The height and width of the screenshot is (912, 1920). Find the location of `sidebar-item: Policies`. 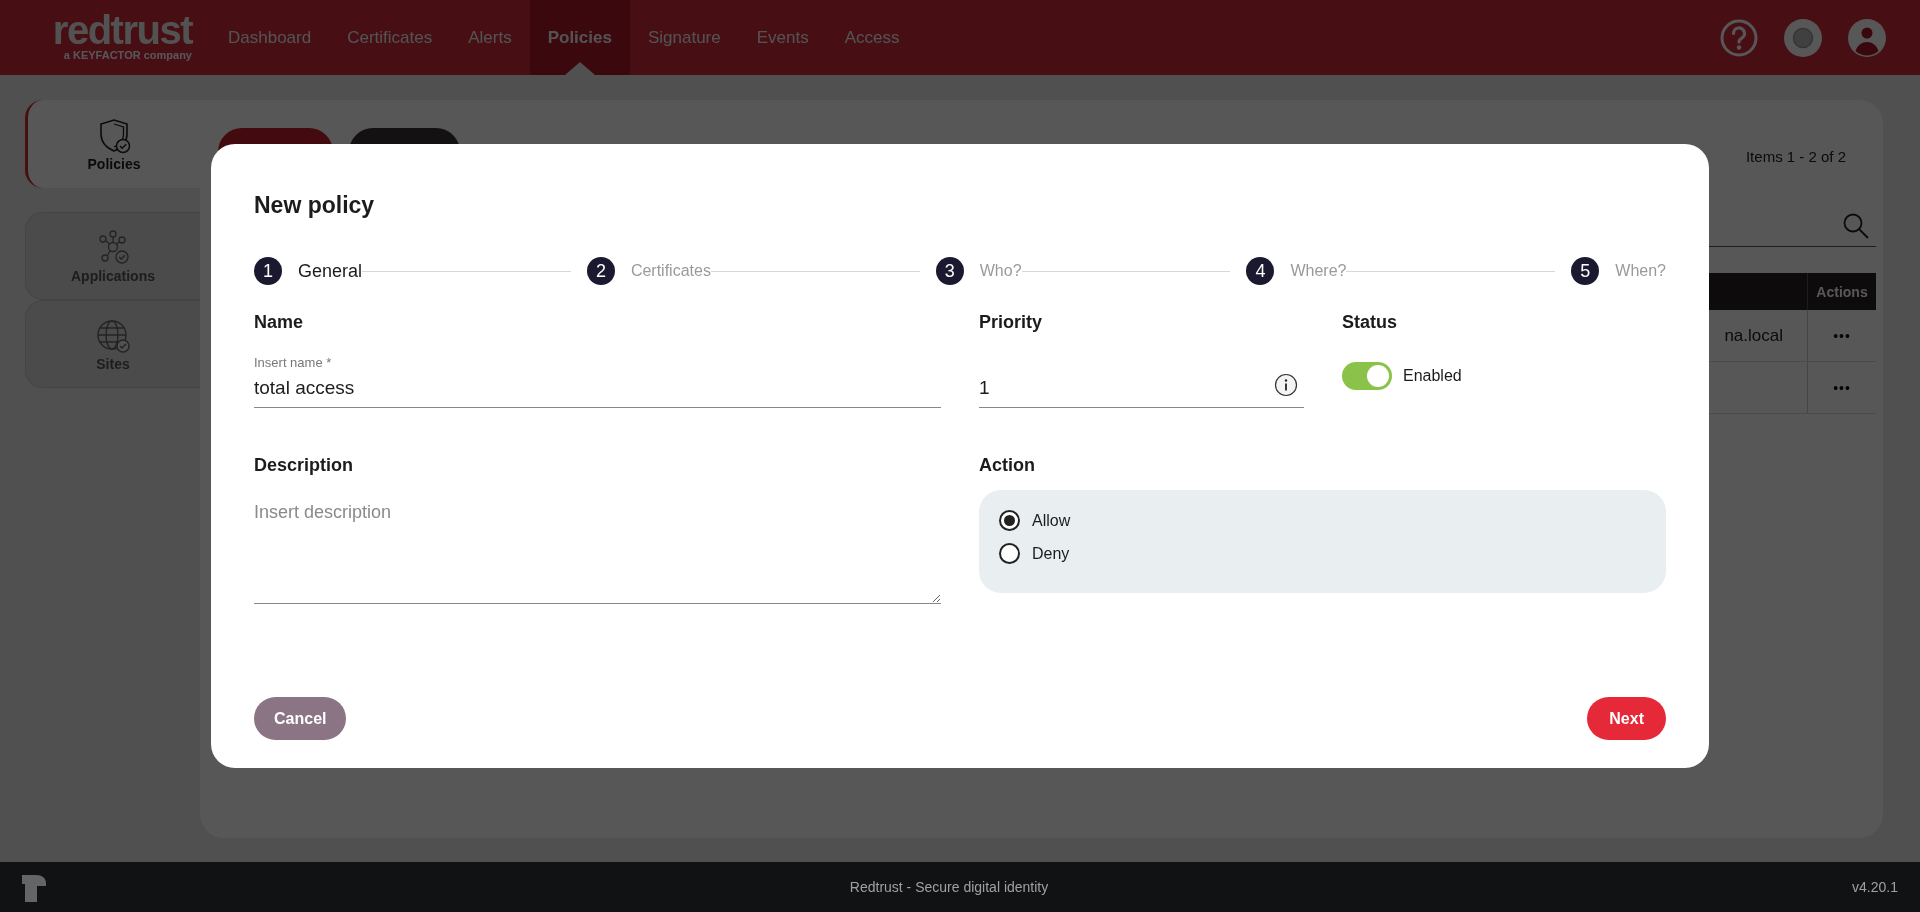

sidebar-item: Policies is located at coordinates (112, 144).